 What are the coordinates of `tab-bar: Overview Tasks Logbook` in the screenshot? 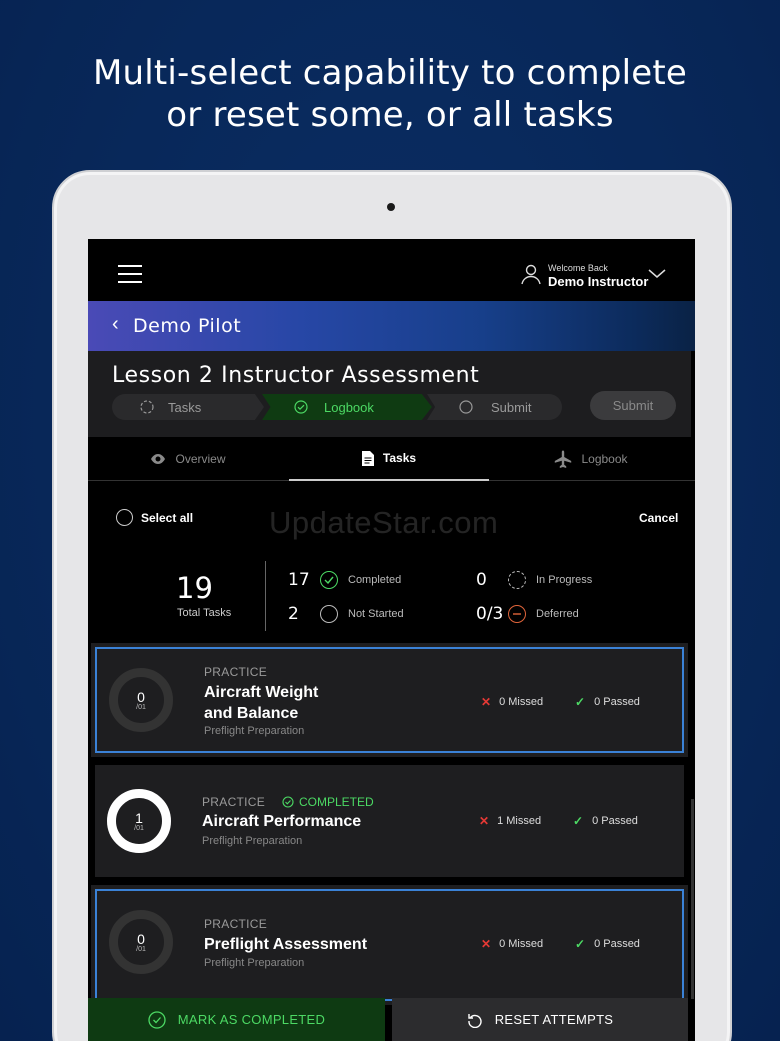 It's located at (391, 459).